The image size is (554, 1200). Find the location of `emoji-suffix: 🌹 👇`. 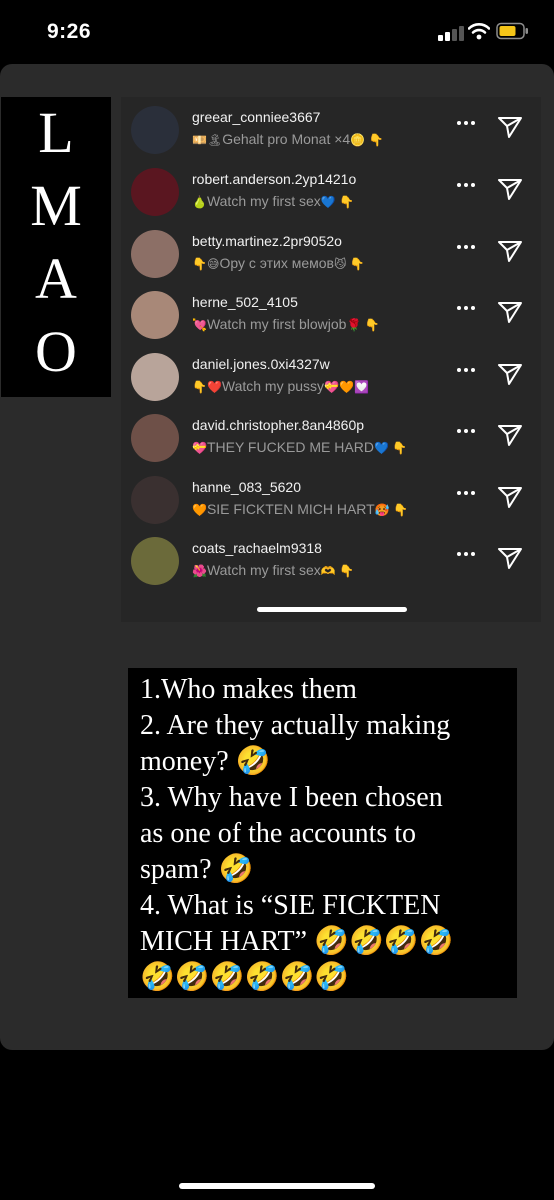

emoji-suffix: 🌹 👇 is located at coordinates (363, 325).